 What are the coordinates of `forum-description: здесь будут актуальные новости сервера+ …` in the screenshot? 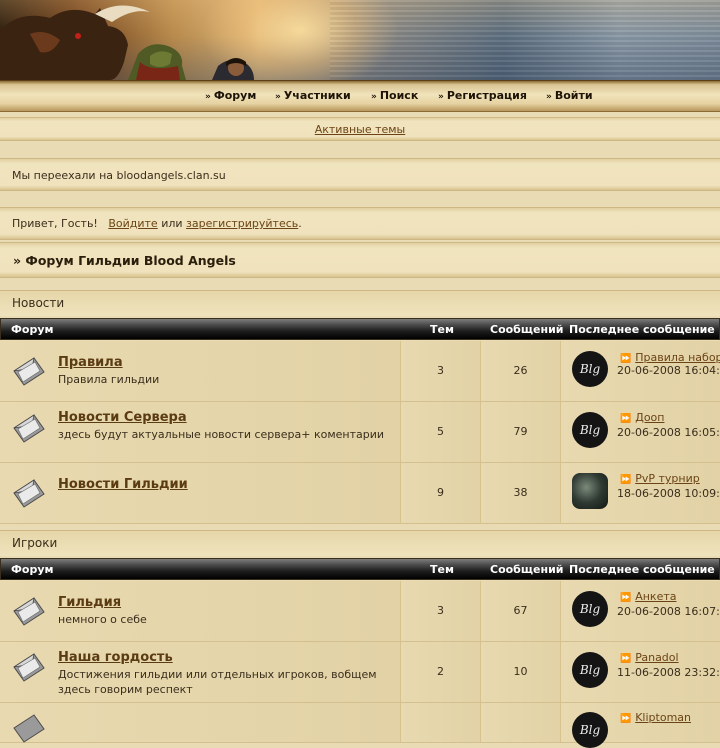 It's located at (221, 434).